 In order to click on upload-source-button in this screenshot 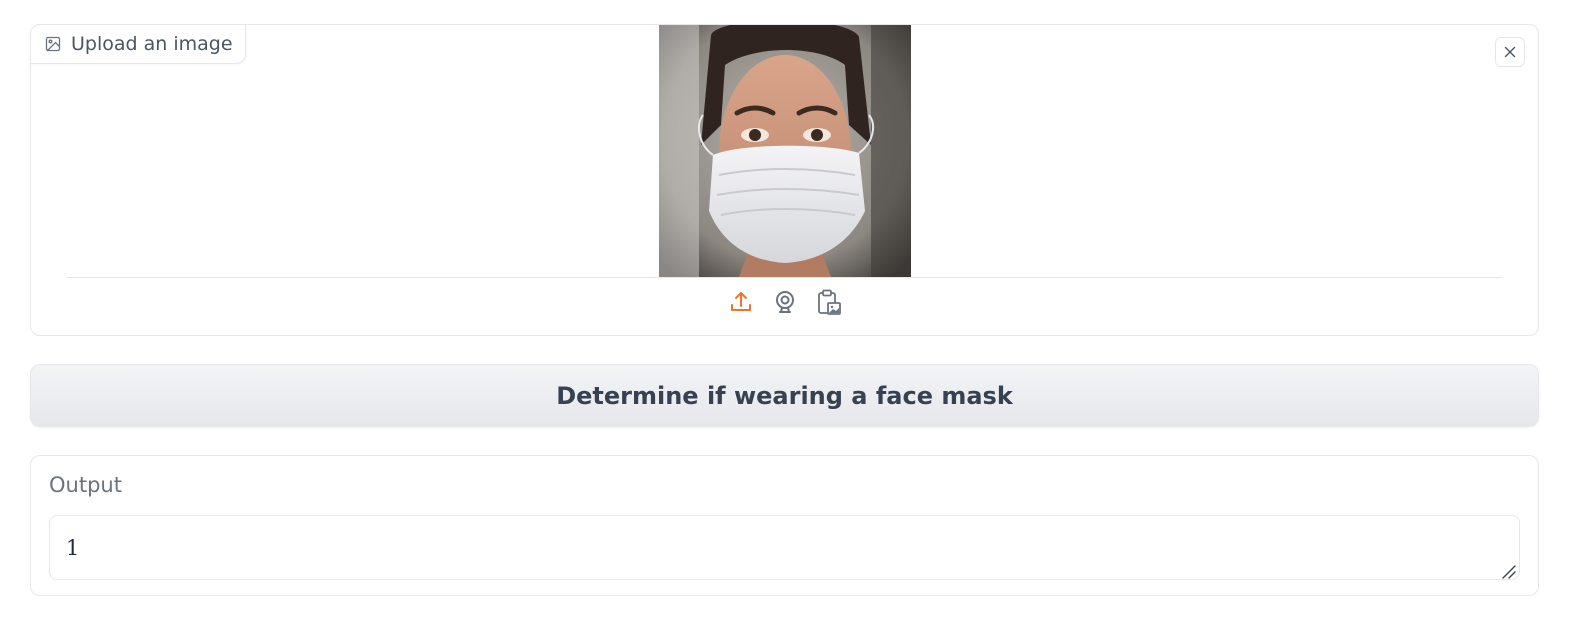, I will do `click(741, 304)`.